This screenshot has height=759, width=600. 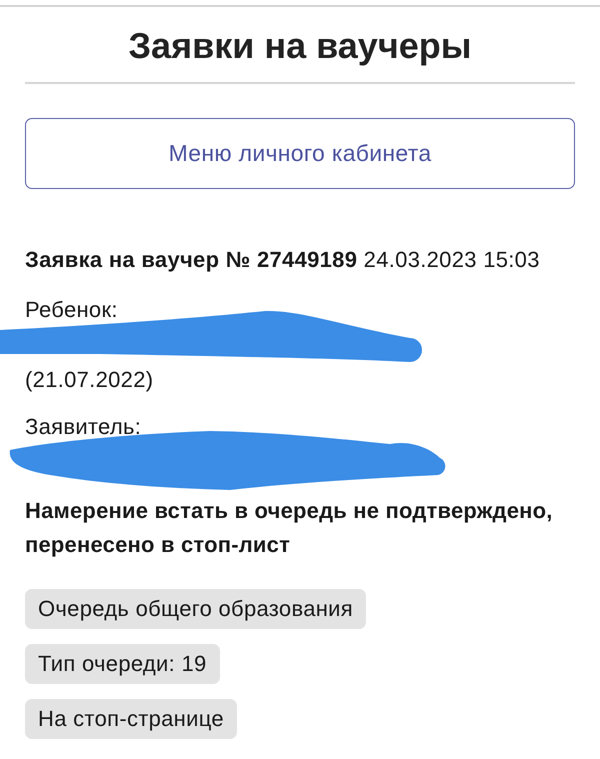 I want to click on child-label: Ребенок:, so click(x=71, y=310).